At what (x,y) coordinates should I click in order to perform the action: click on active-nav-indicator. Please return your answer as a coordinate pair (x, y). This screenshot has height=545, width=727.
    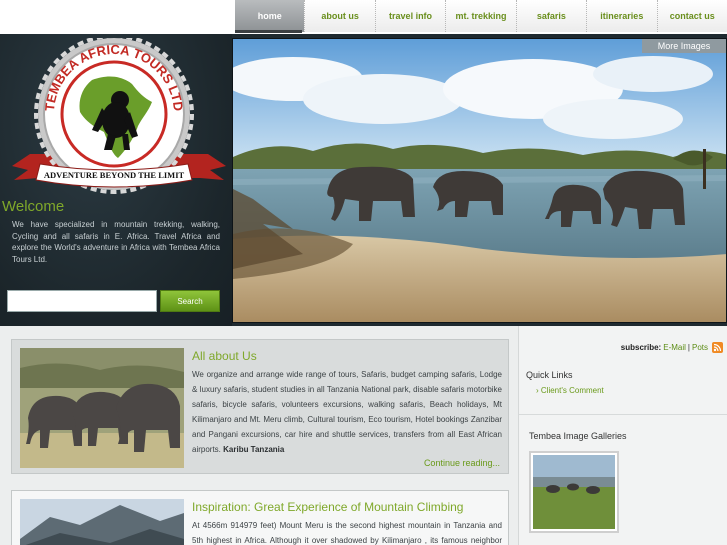
    Looking at the image, I should click on (268, 31).